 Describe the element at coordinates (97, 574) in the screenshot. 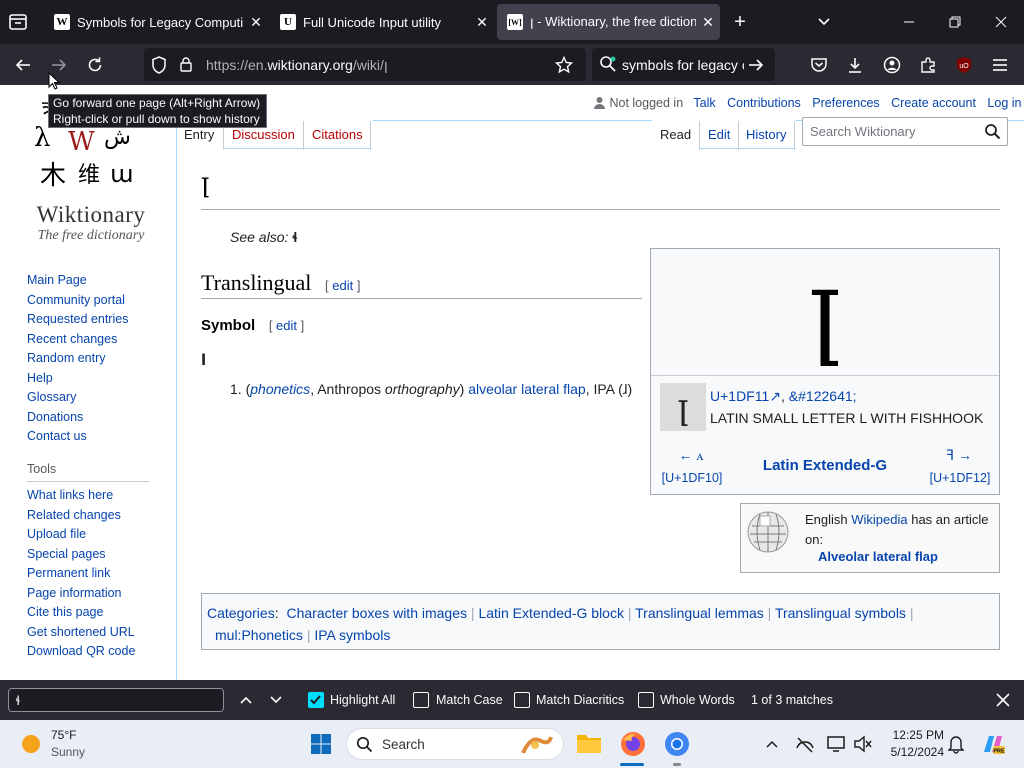

I see `sidebar-item-permanent-link: Permanent link` at that location.